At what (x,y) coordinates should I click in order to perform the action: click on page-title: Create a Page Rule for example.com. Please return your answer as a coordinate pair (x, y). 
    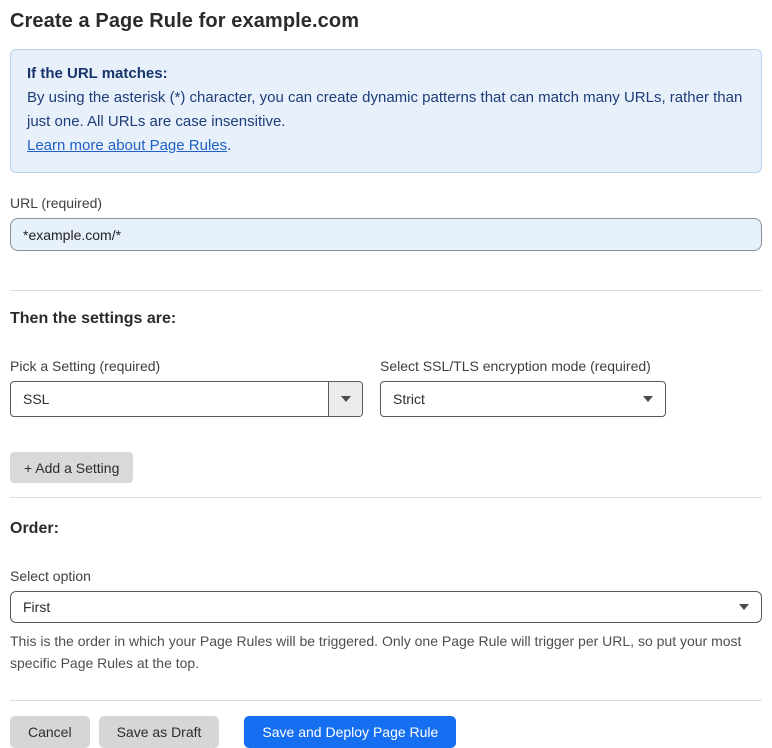
    Looking at the image, I should click on (185, 21).